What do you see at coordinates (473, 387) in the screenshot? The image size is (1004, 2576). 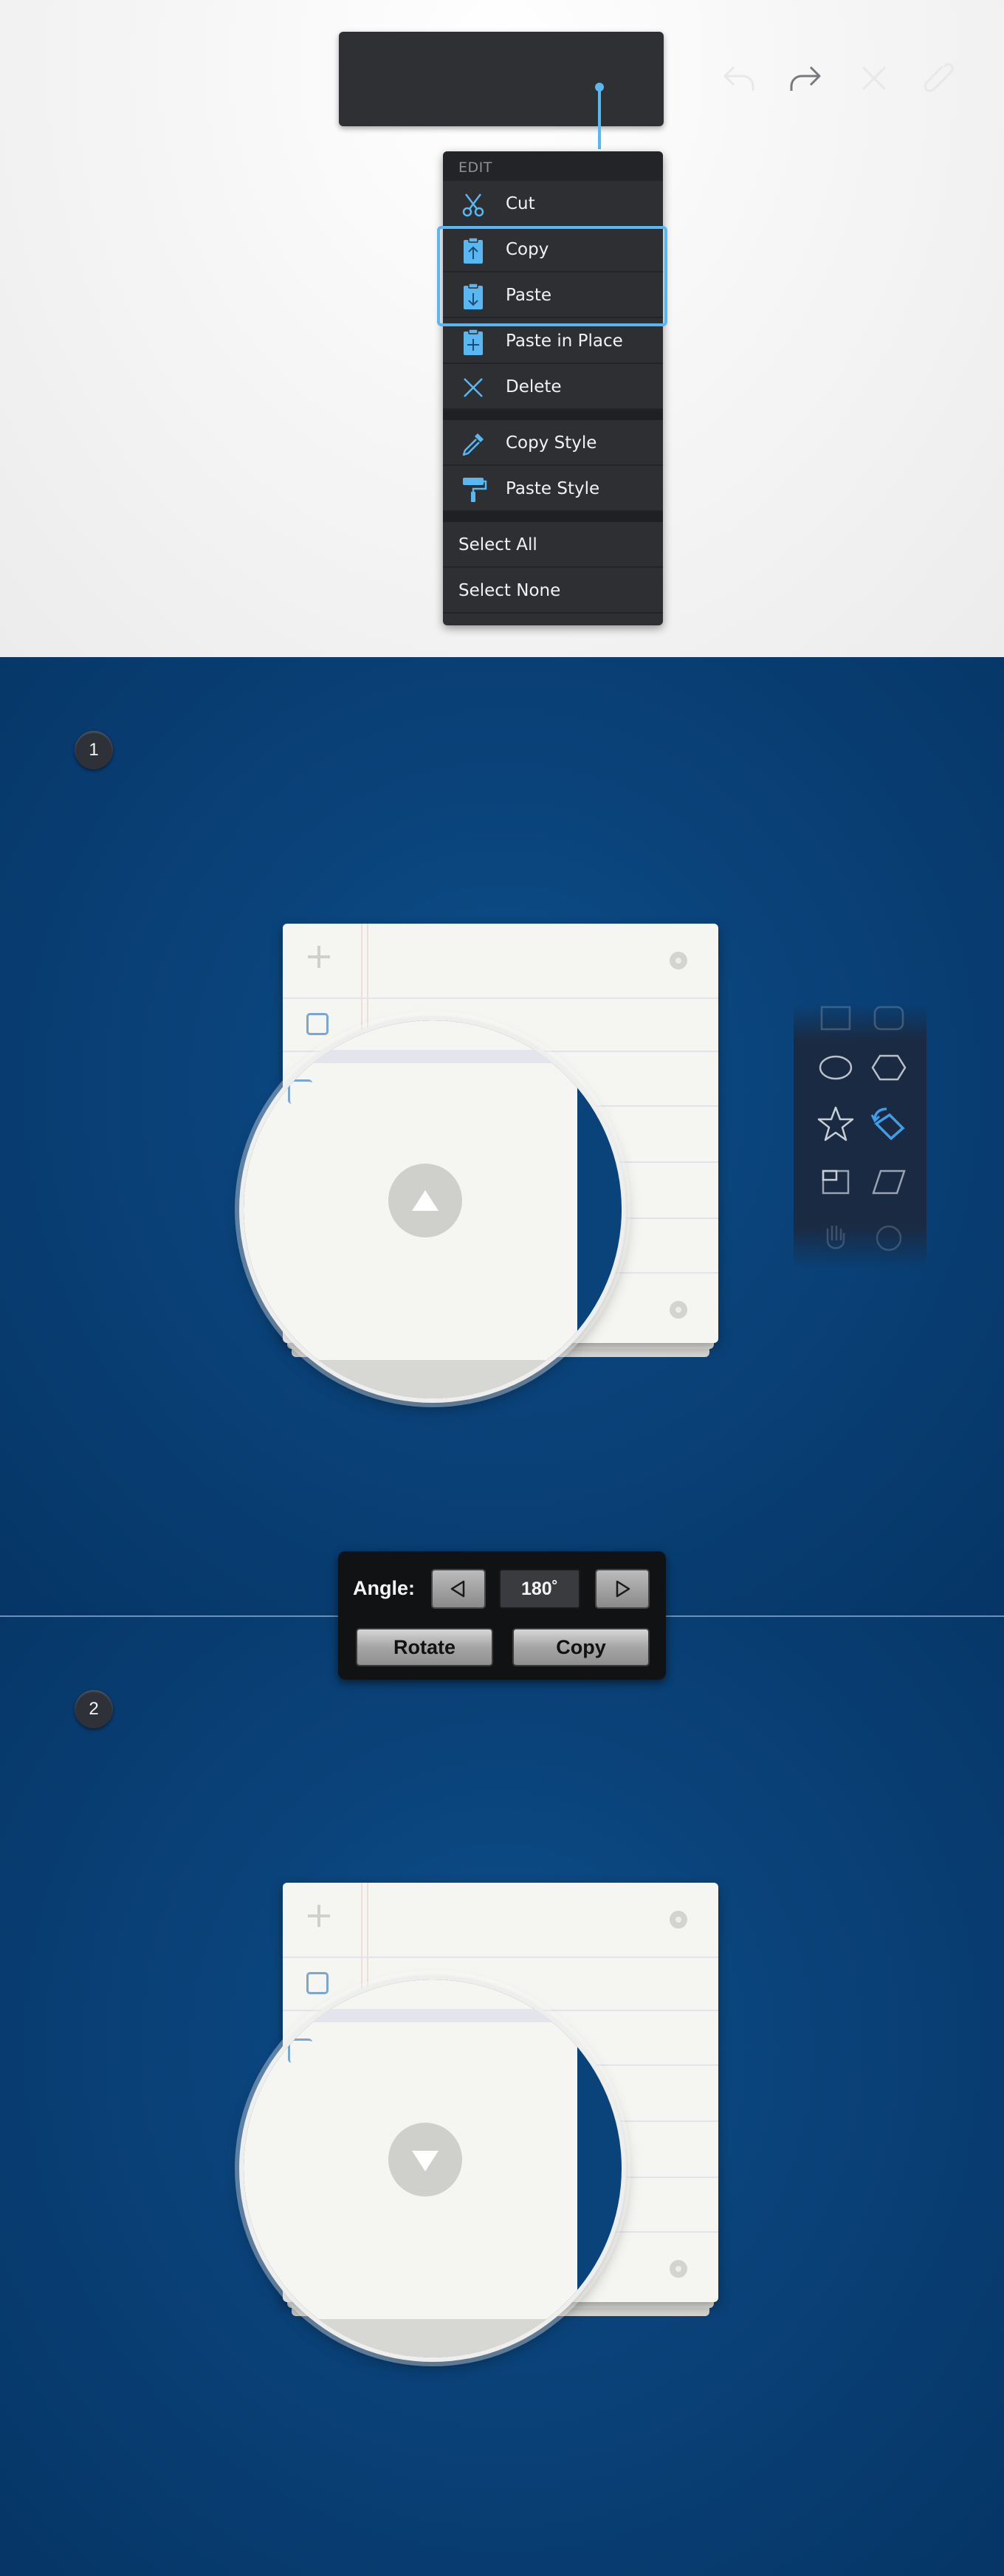 I see `x-icon` at bounding box center [473, 387].